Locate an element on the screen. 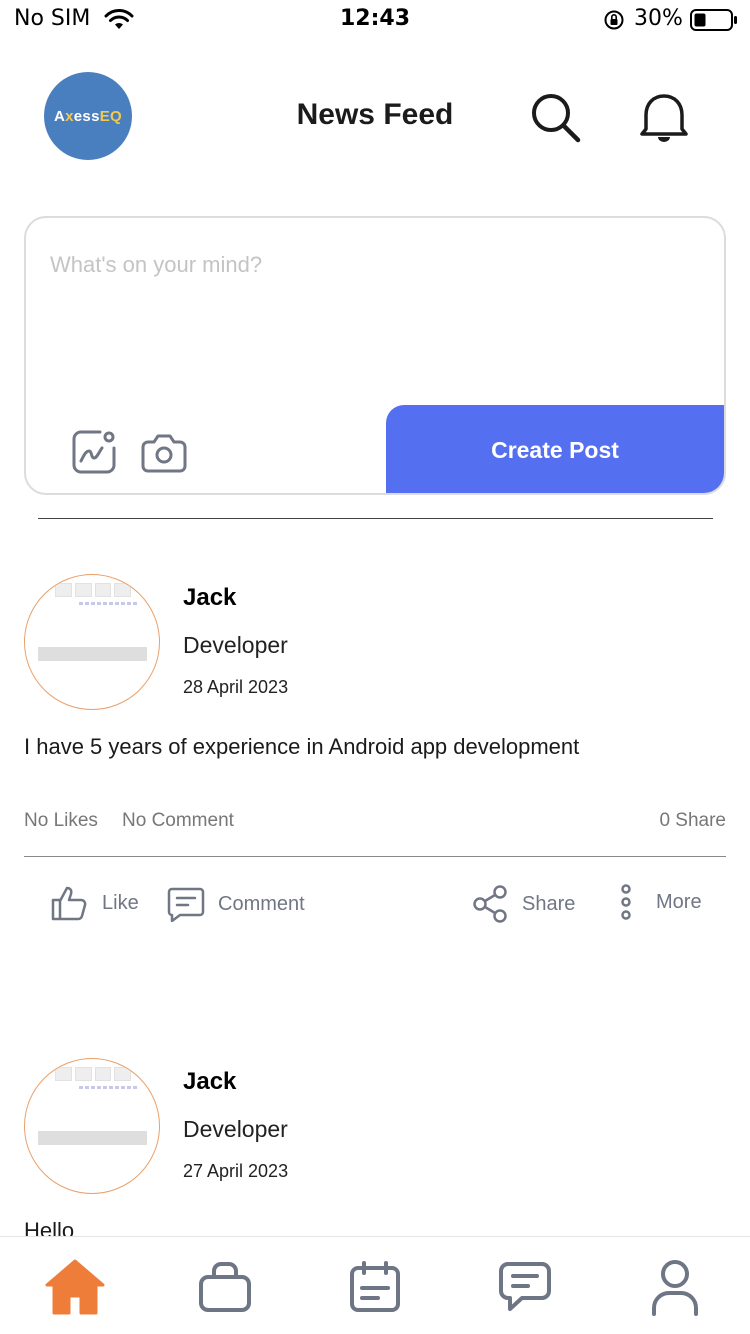  tab-home is located at coordinates (75, 1287).